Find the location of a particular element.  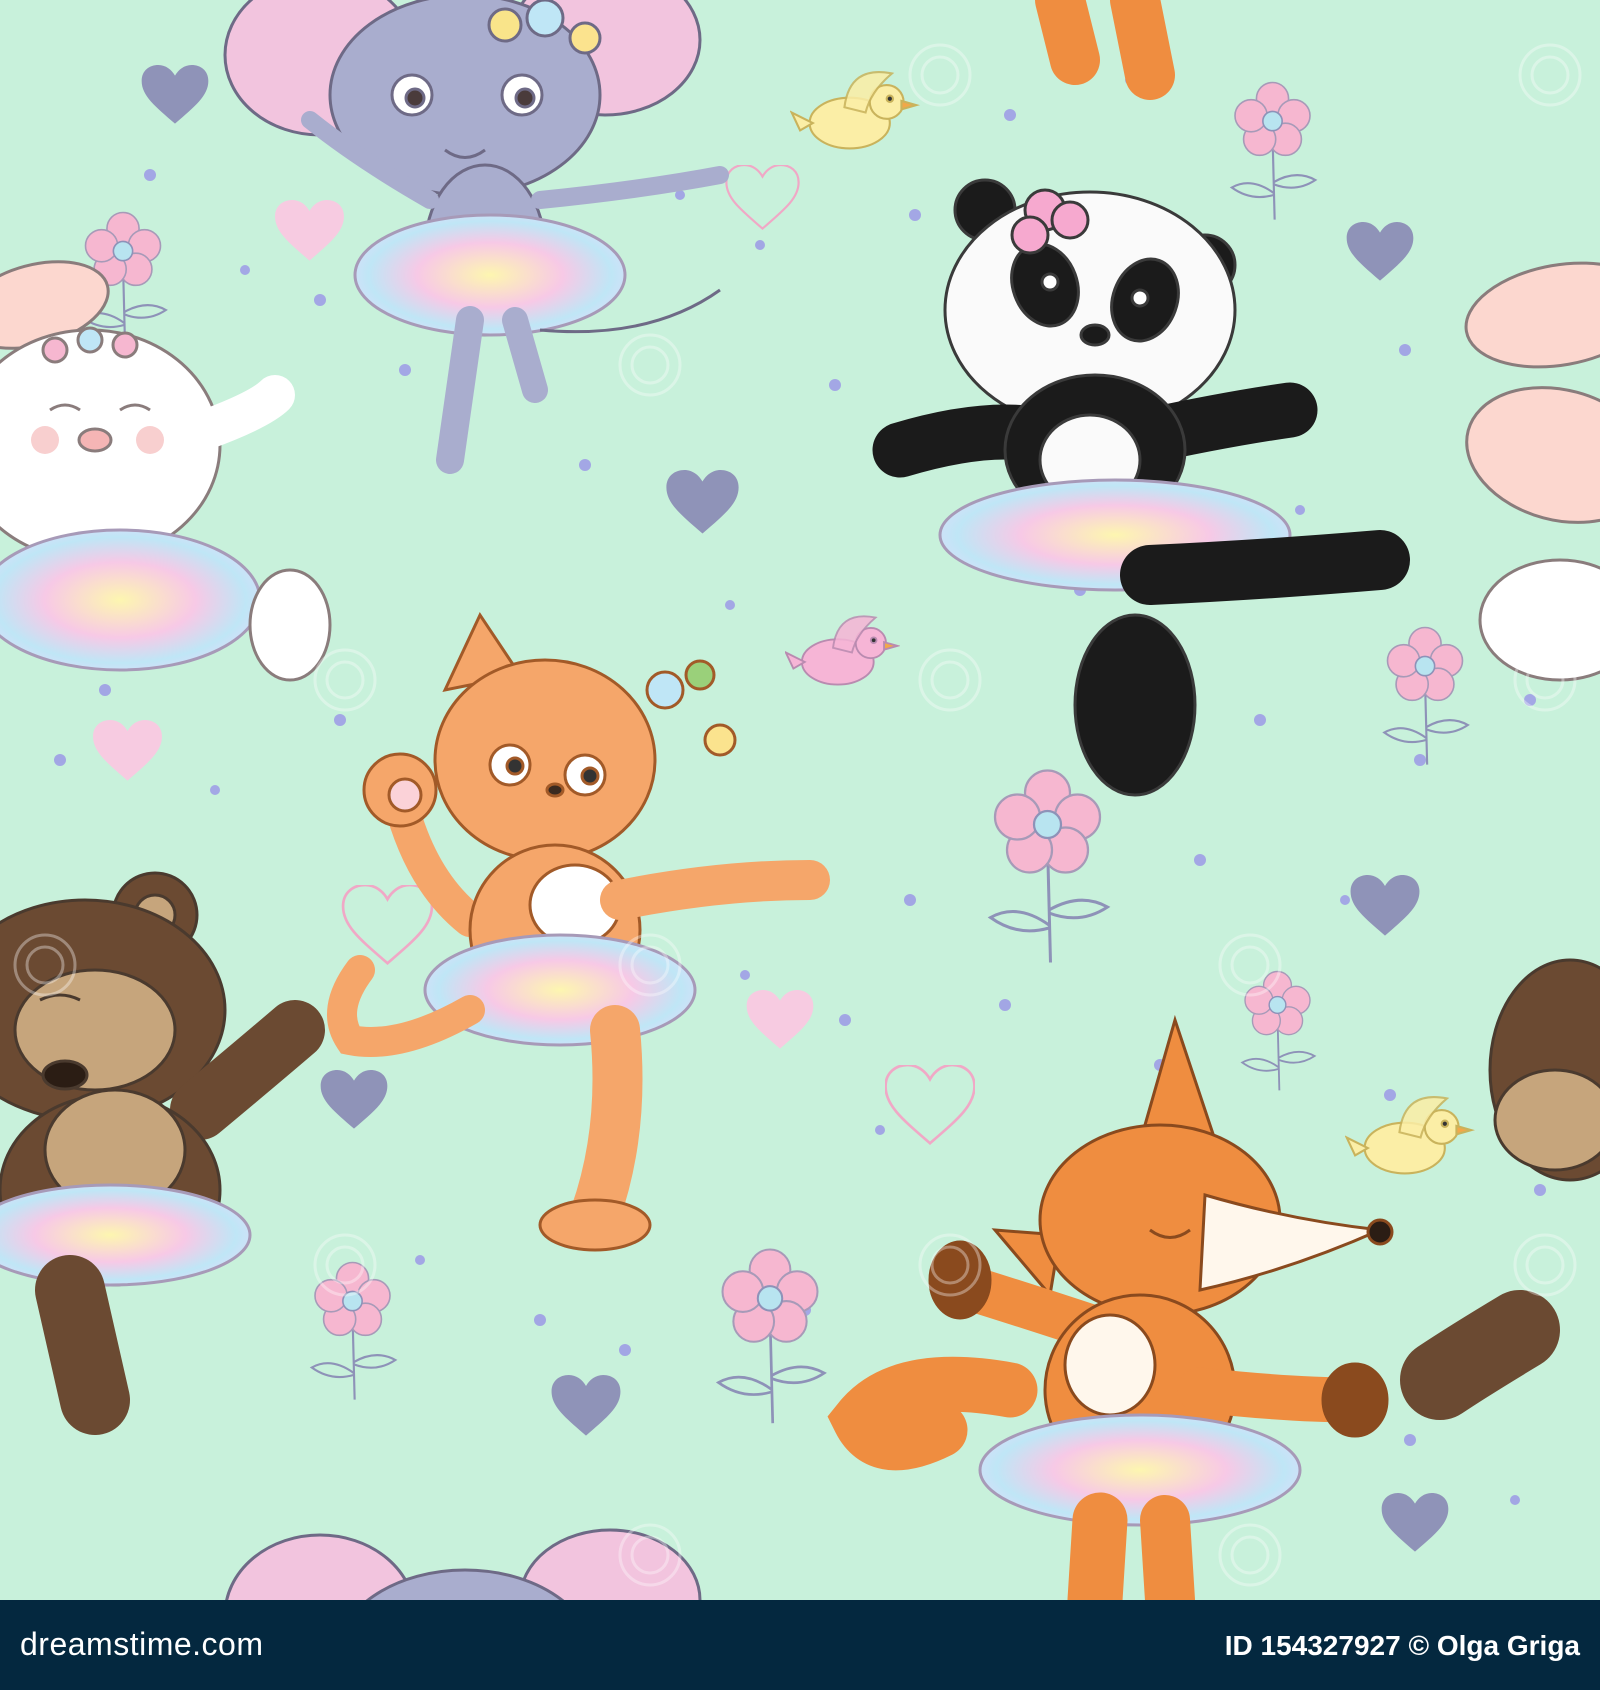

pink-bird is located at coordinates (842, 650).